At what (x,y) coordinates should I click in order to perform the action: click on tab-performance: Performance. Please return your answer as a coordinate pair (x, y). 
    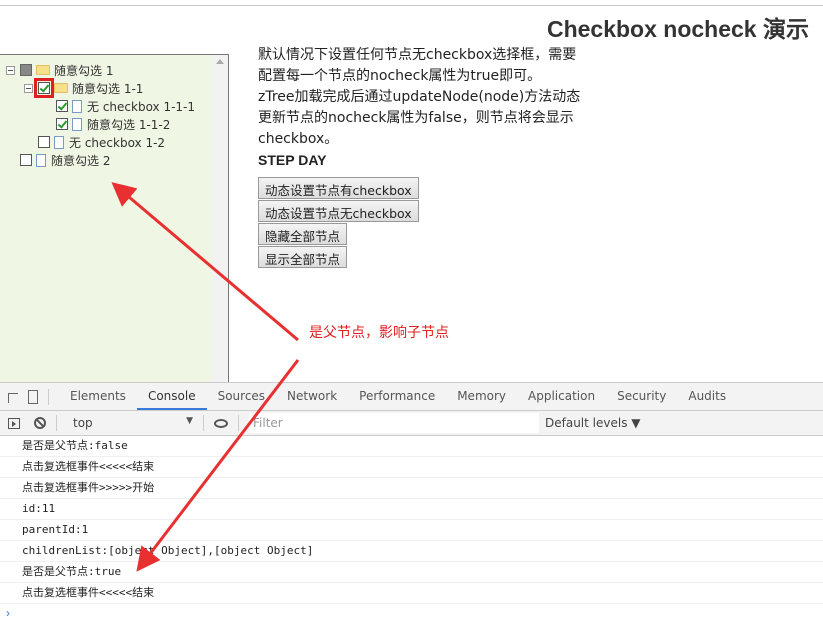
    Looking at the image, I should click on (397, 396).